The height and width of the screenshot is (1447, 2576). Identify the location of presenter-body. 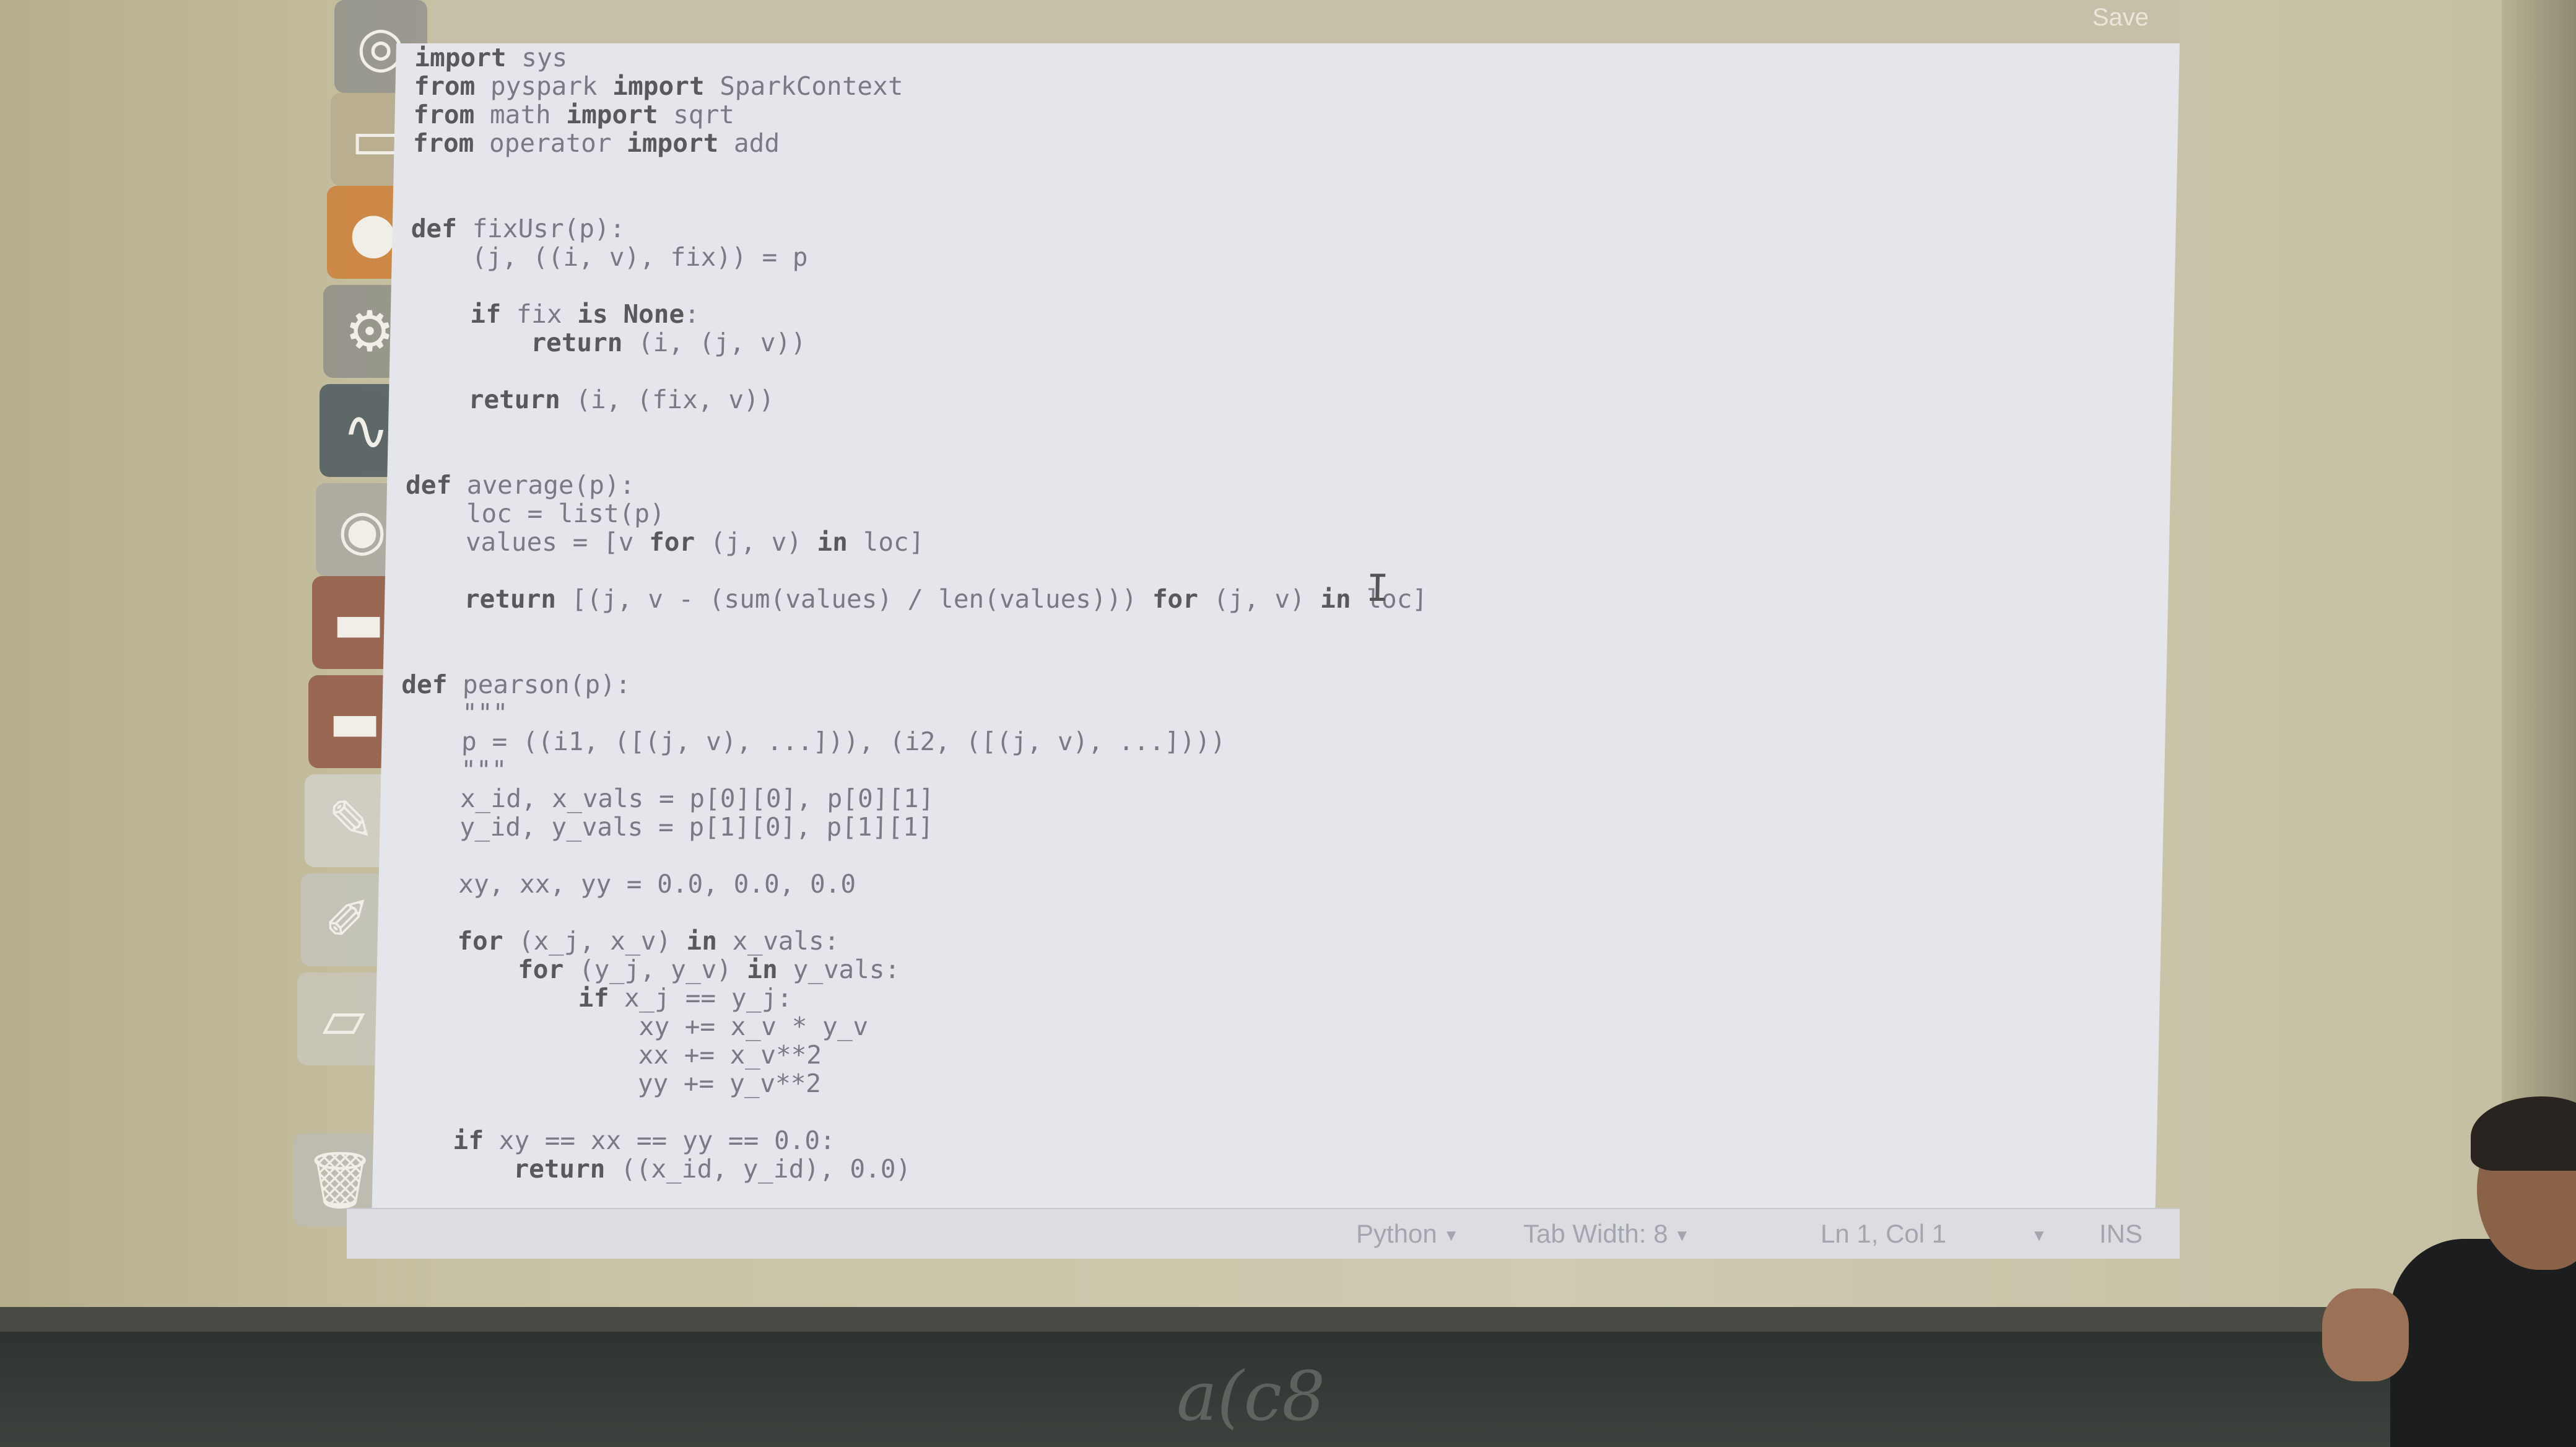
(2483, 1343).